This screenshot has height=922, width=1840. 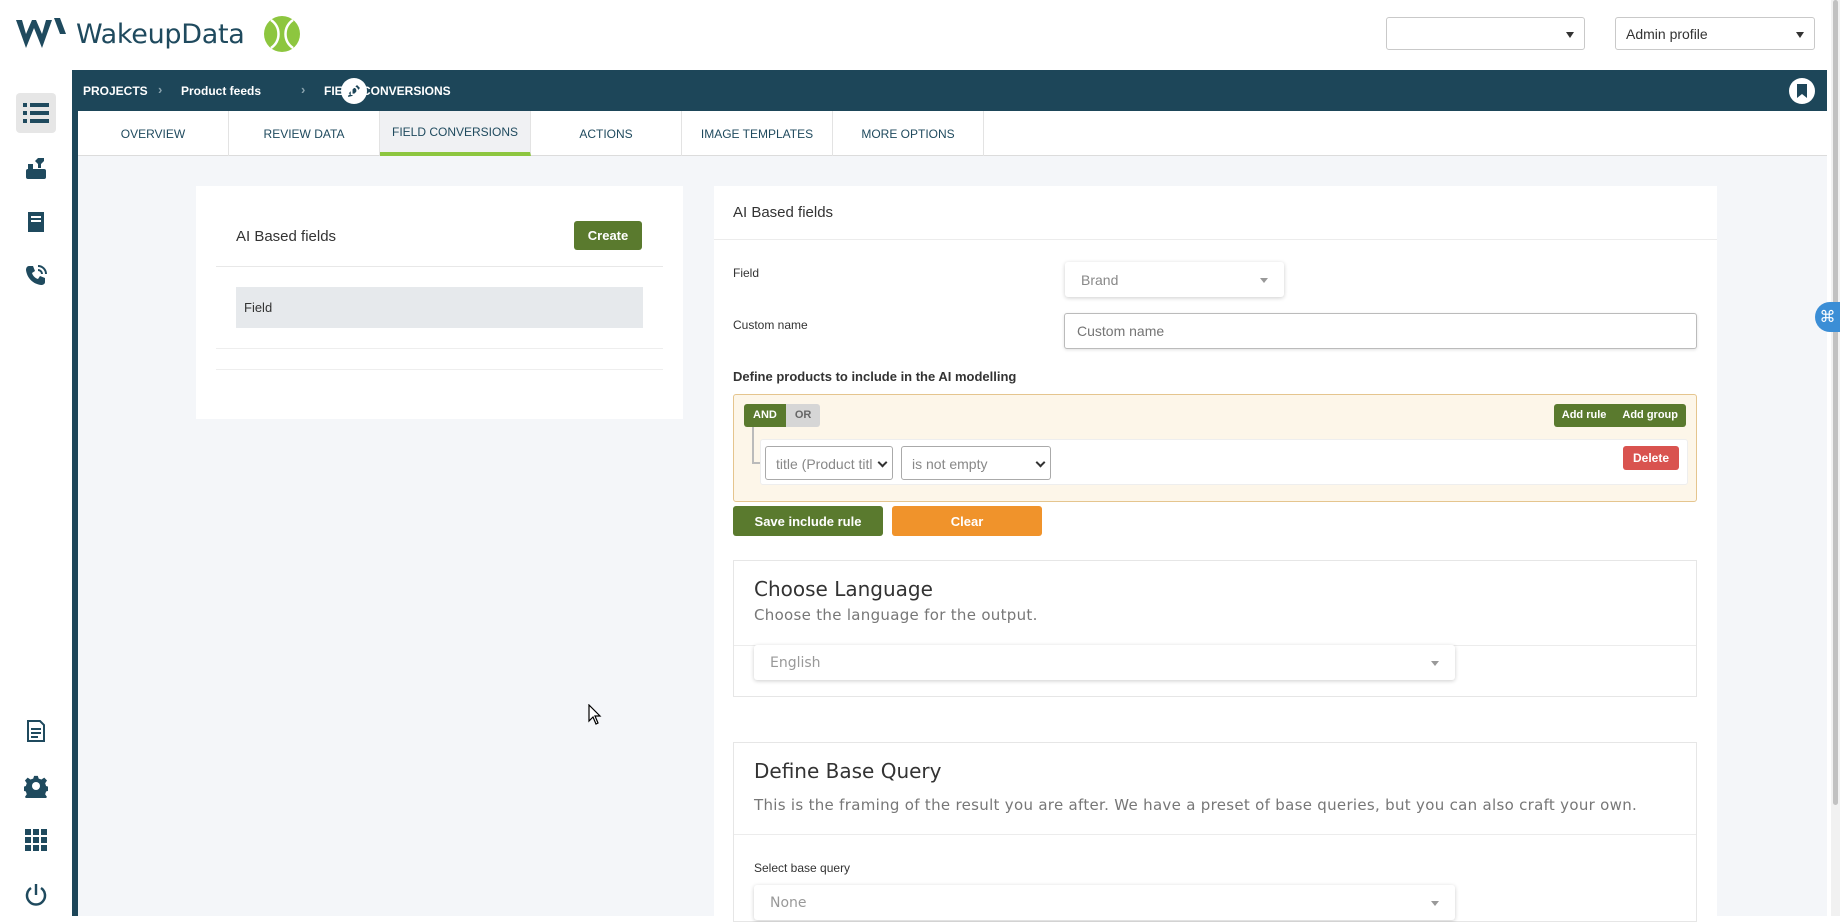 I want to click on or-button: OR, so click(x=803, y=415).